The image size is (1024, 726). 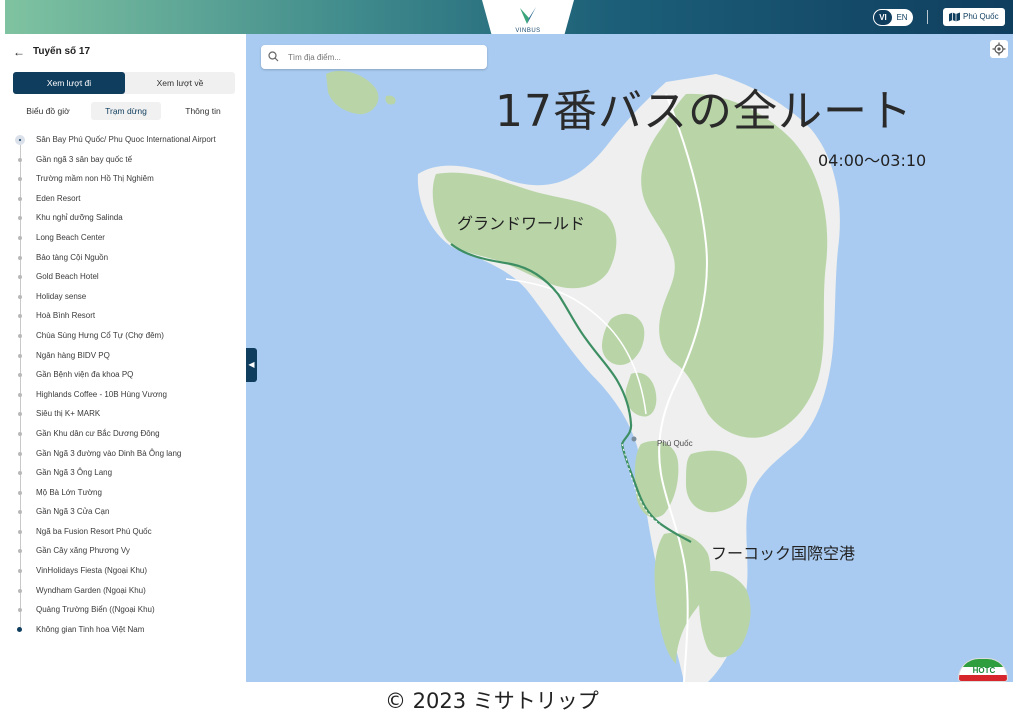 I want to click on overlay-label-airport: フーコック国際空港, so click(x=783, y=553).